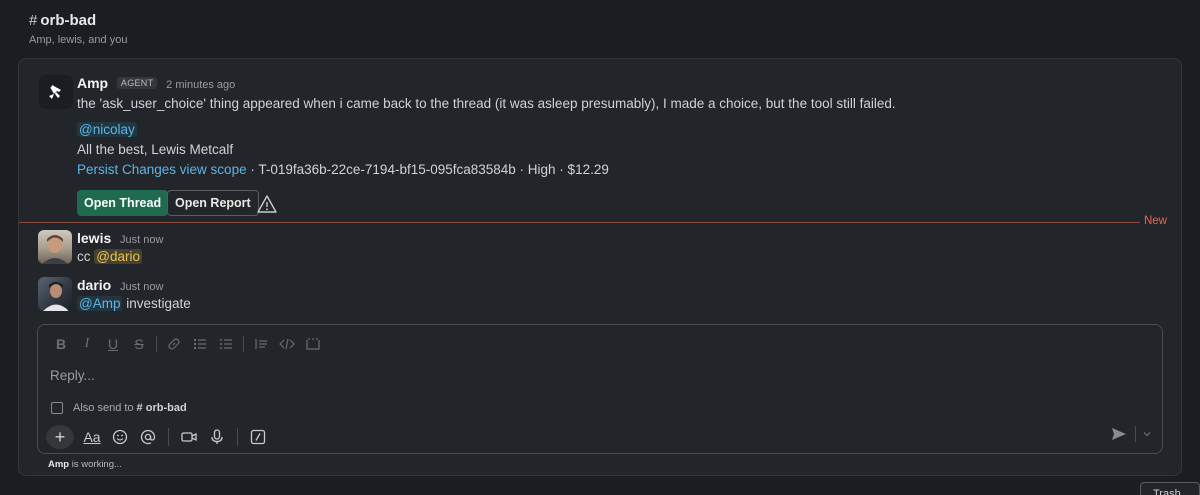 The height and width of the screenshot is (495, 1200). What do you see at coordinates (1153, 221) in the screenshot?
I see `new-messages-label: New` at bounding box center [1153, 221].